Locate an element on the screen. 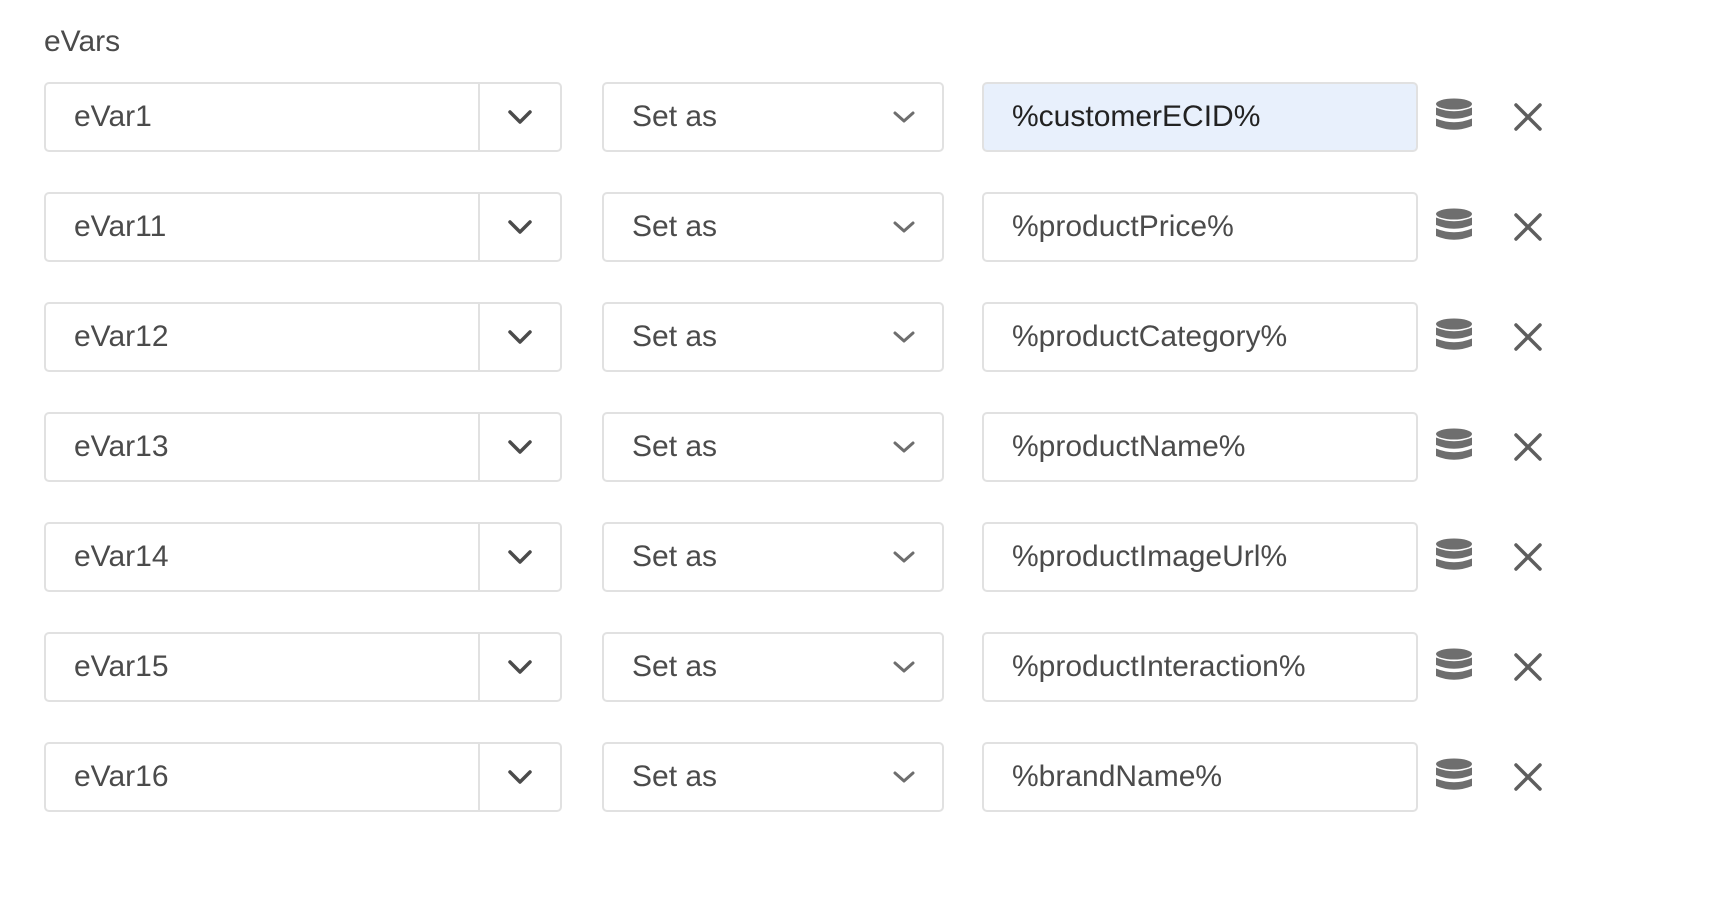 This screenshot has height=912, width=1716. evar-row: eVar1 Set as %customerECID% is located at coordinates (804, 119).